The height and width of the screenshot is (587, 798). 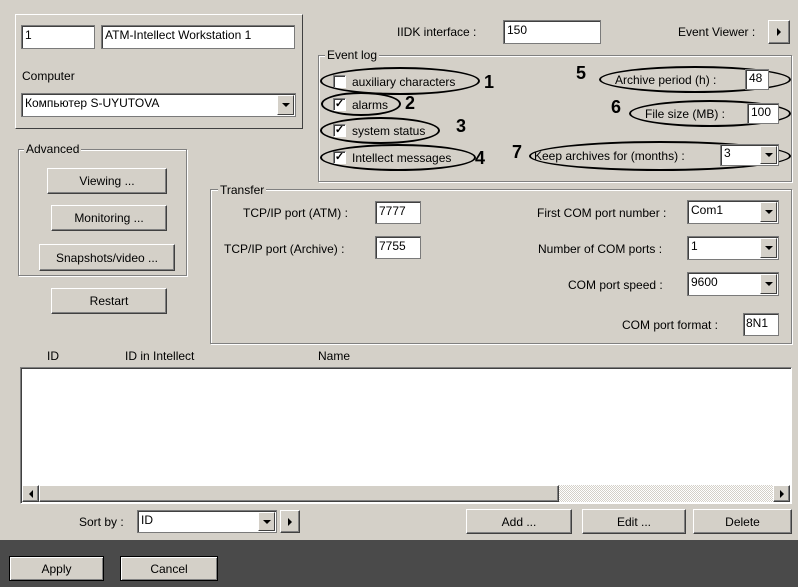 What do you see at coordinates (101, 522) in the screenshot?
I see `sort-by-label: Sort by :` at bounding box center [101, 522].